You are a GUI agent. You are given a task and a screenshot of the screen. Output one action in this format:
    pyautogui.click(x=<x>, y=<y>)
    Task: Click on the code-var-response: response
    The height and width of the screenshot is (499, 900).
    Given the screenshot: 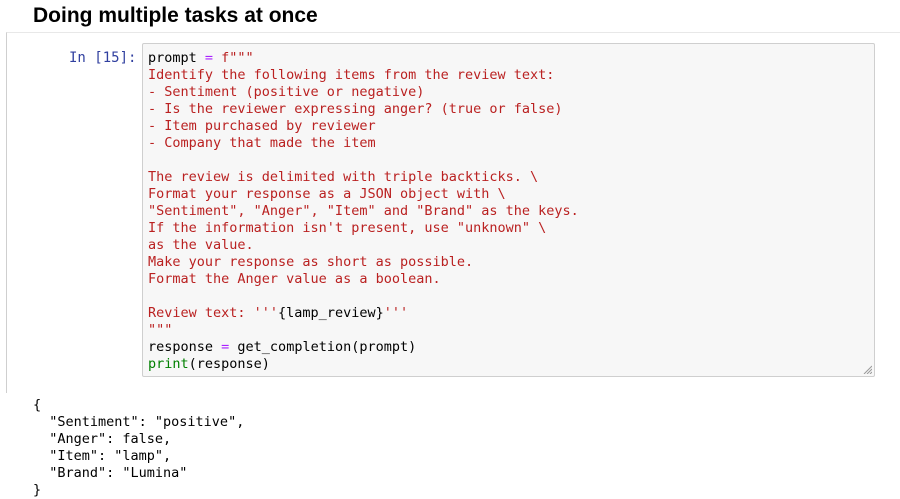 What is the action you would take?
    pyautogui.click(x=181, y=347)
    